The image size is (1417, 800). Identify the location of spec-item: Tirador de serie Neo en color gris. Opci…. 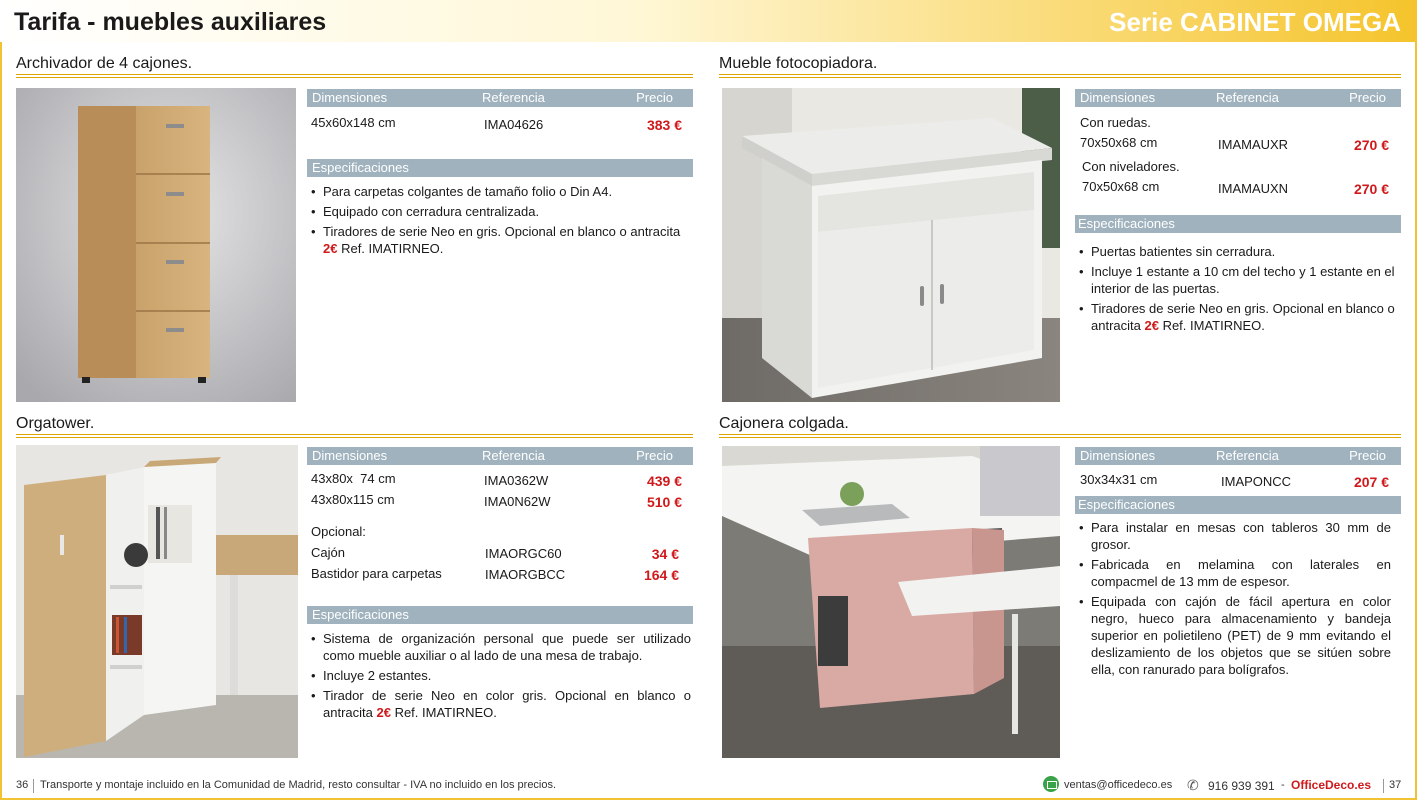
(501, 704).